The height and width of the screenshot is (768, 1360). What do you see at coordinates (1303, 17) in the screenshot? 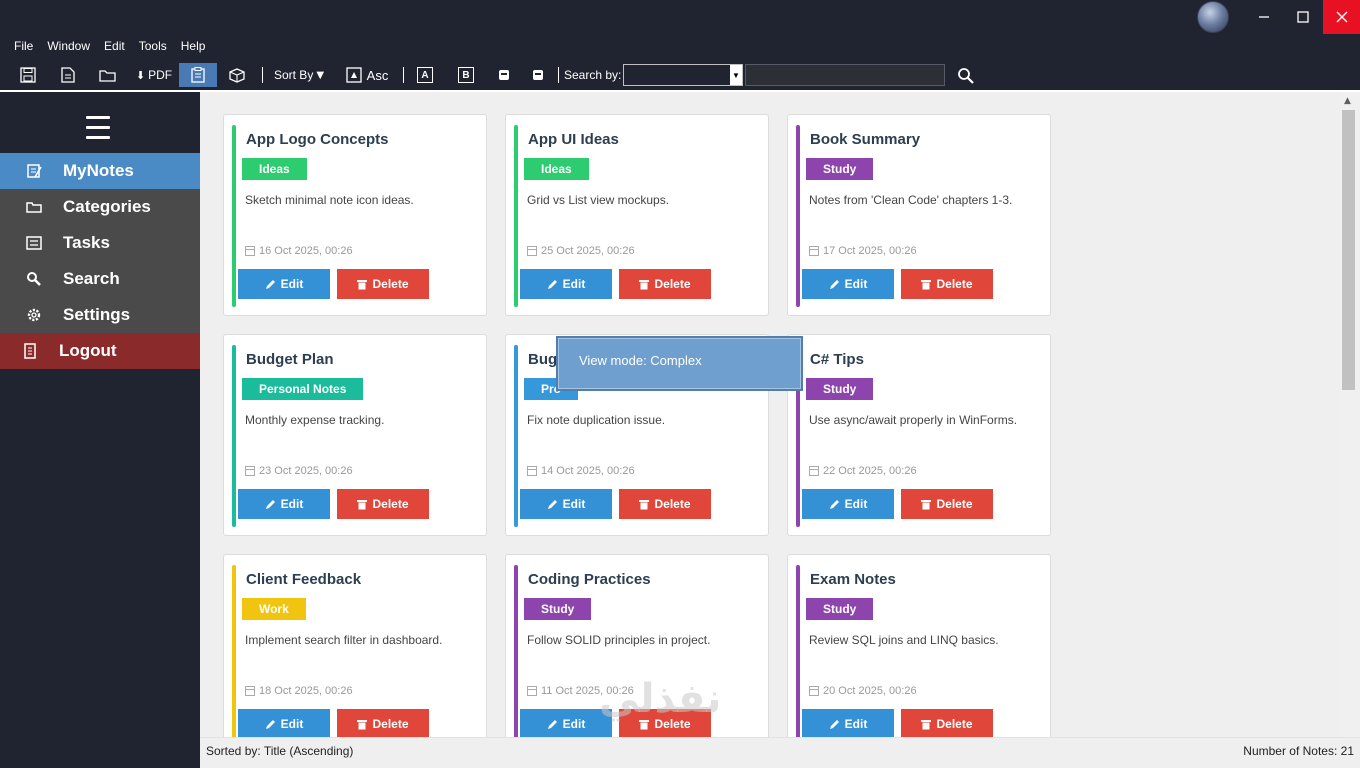
I see `maximize-button` at bounding box center [1303, 17].